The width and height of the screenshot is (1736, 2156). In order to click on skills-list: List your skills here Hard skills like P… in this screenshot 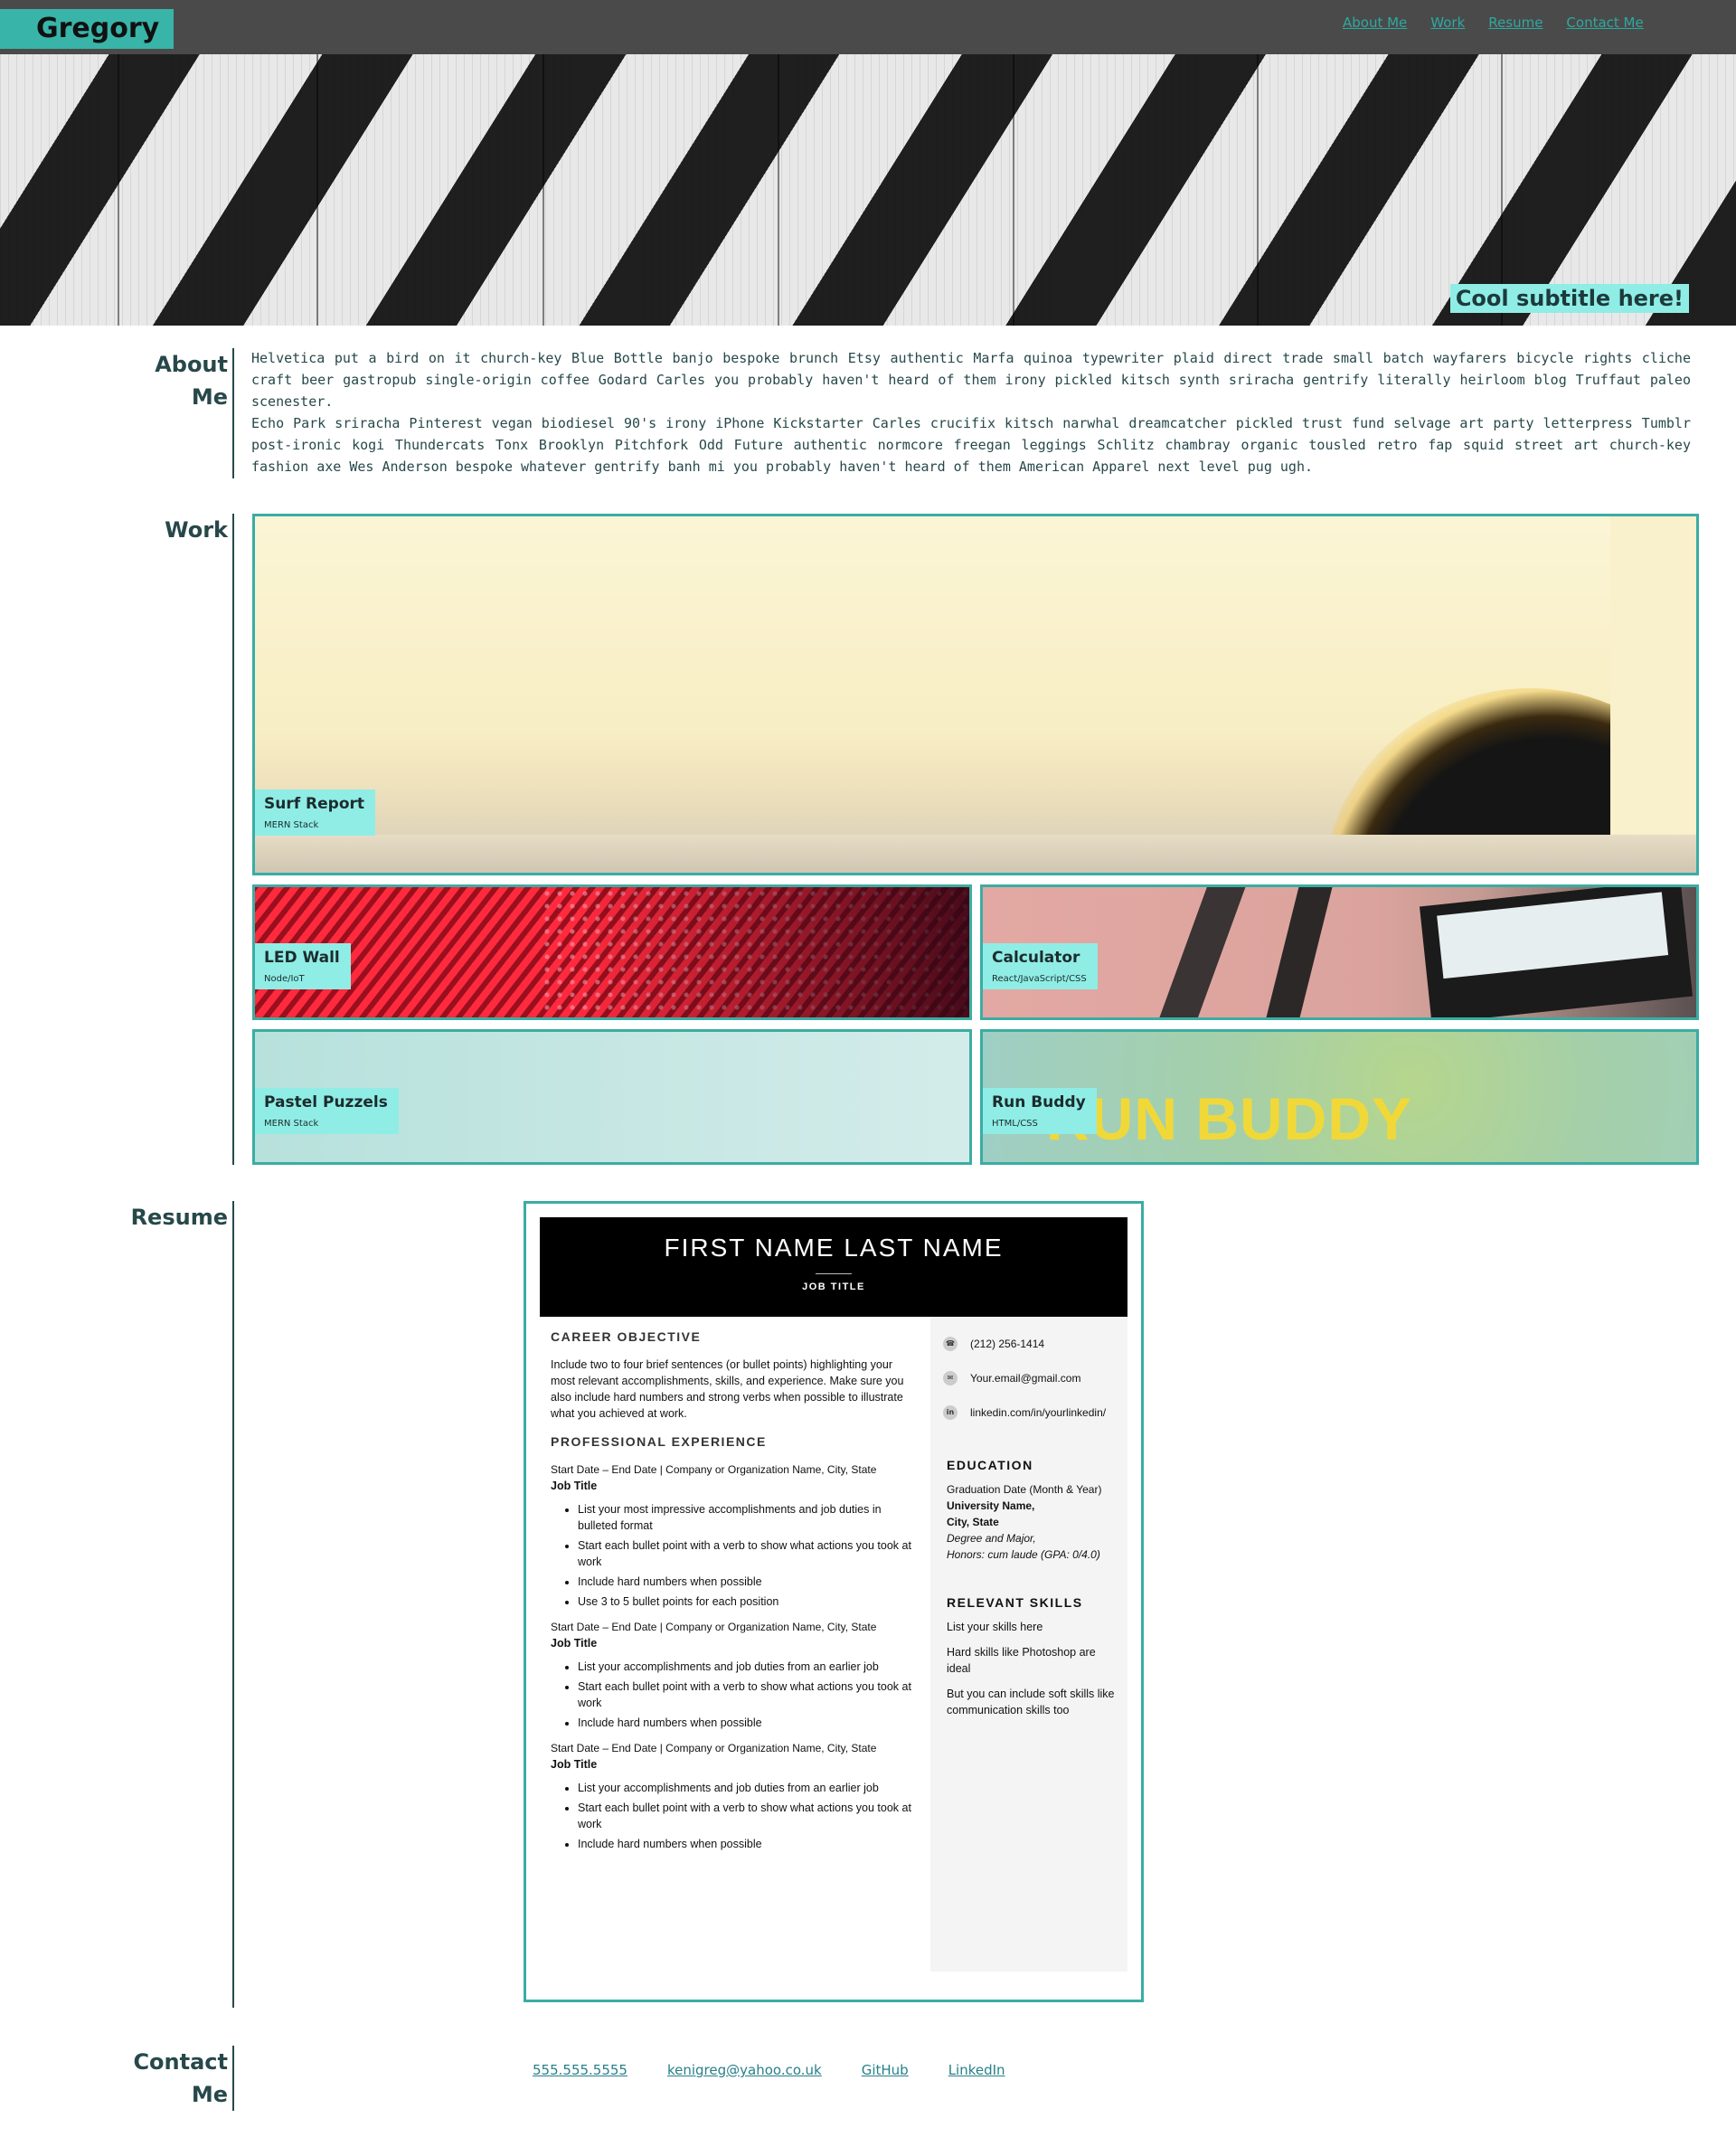, I will do `click(1032, 1668)`.